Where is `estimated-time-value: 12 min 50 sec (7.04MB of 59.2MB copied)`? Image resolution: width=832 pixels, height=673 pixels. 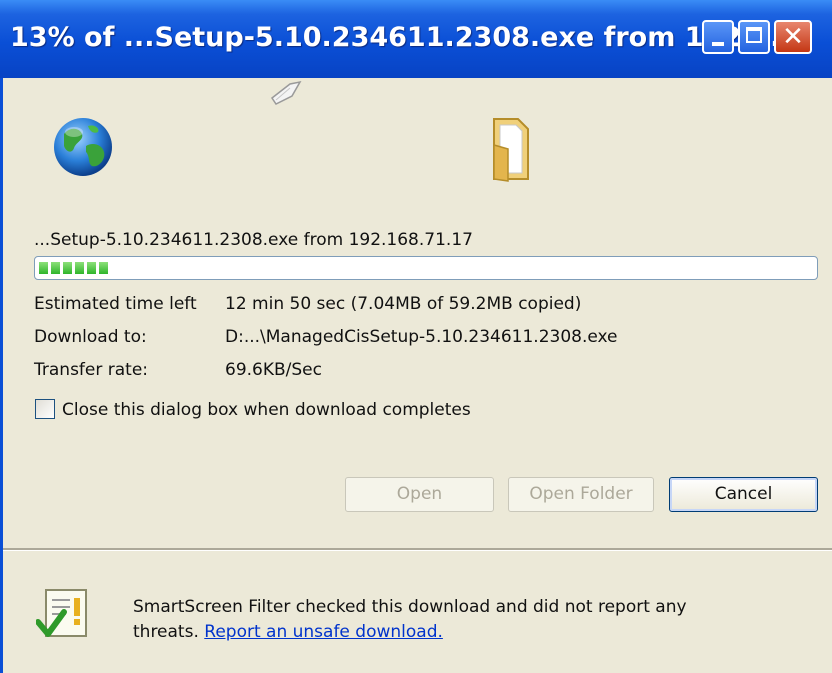 estimated-time-value: 12 min 50 sec (7.04MB of 59.2MB copied) is located at coordinates (403, 304).